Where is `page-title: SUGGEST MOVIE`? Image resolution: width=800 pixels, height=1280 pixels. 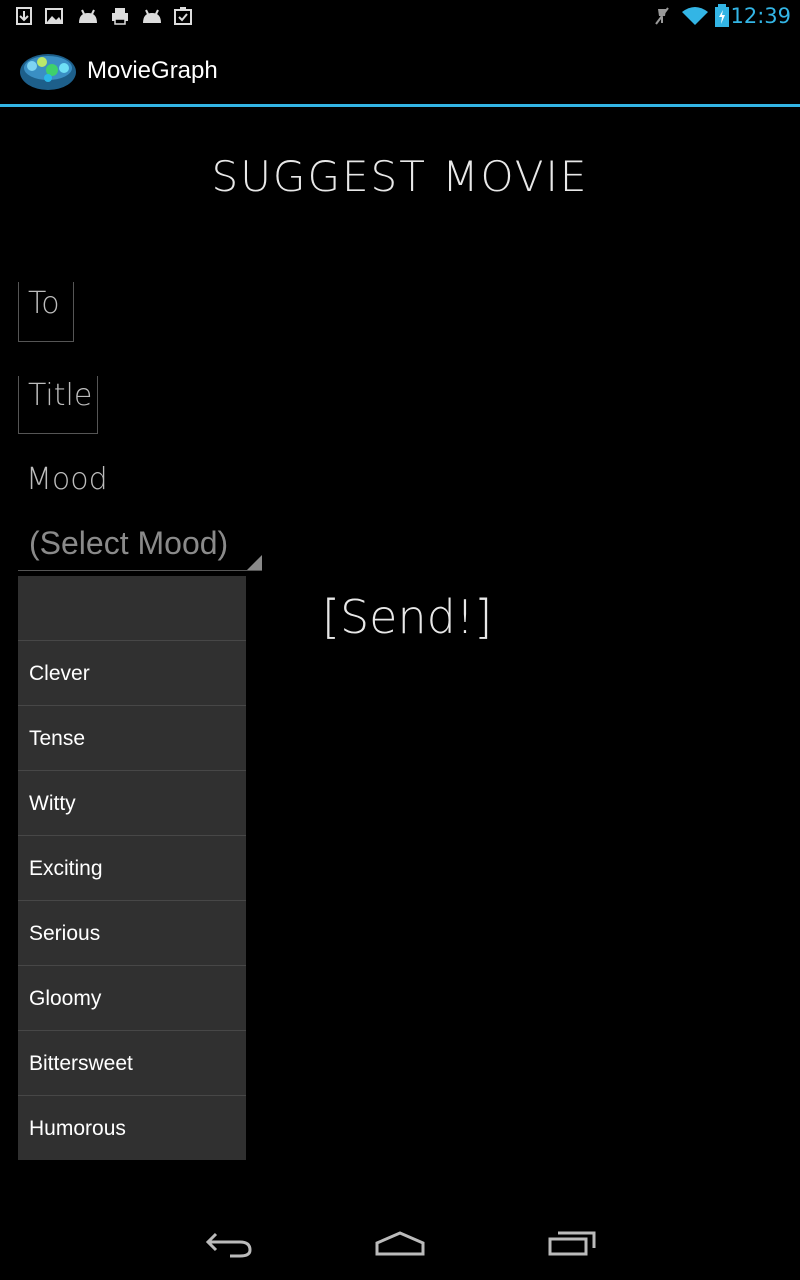 page-title: SUGGEST MOVIE is located at coordinates (400, 176).